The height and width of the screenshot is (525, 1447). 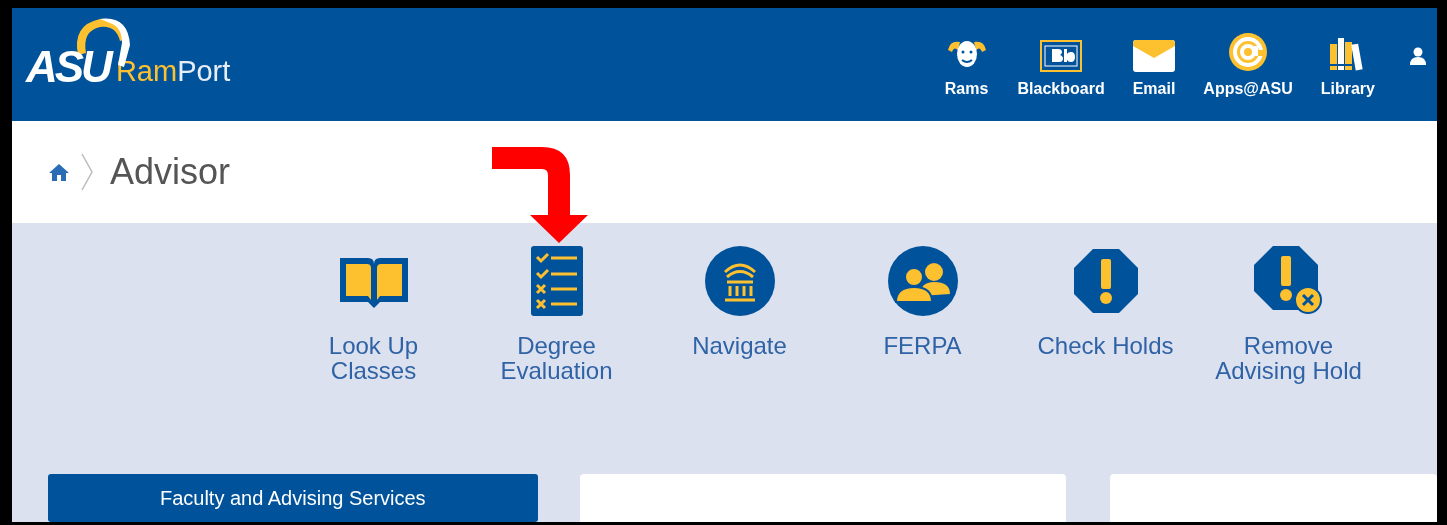 I want to click on breadcrumb-separator-icon, so click(x=87, y=172).